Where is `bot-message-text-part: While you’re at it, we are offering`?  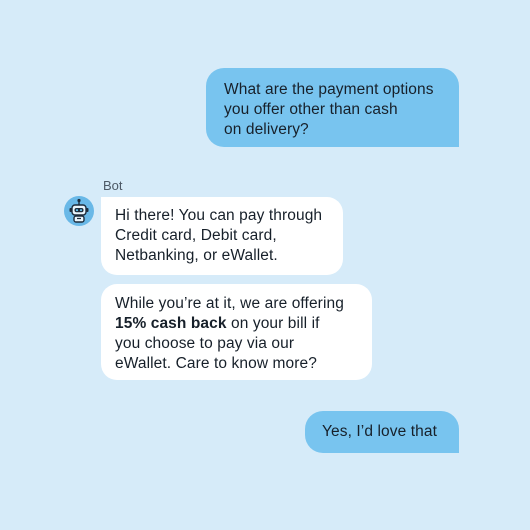 bot-message-text-part: While you’re at it, we are offering is located at coordinates (229, 303).